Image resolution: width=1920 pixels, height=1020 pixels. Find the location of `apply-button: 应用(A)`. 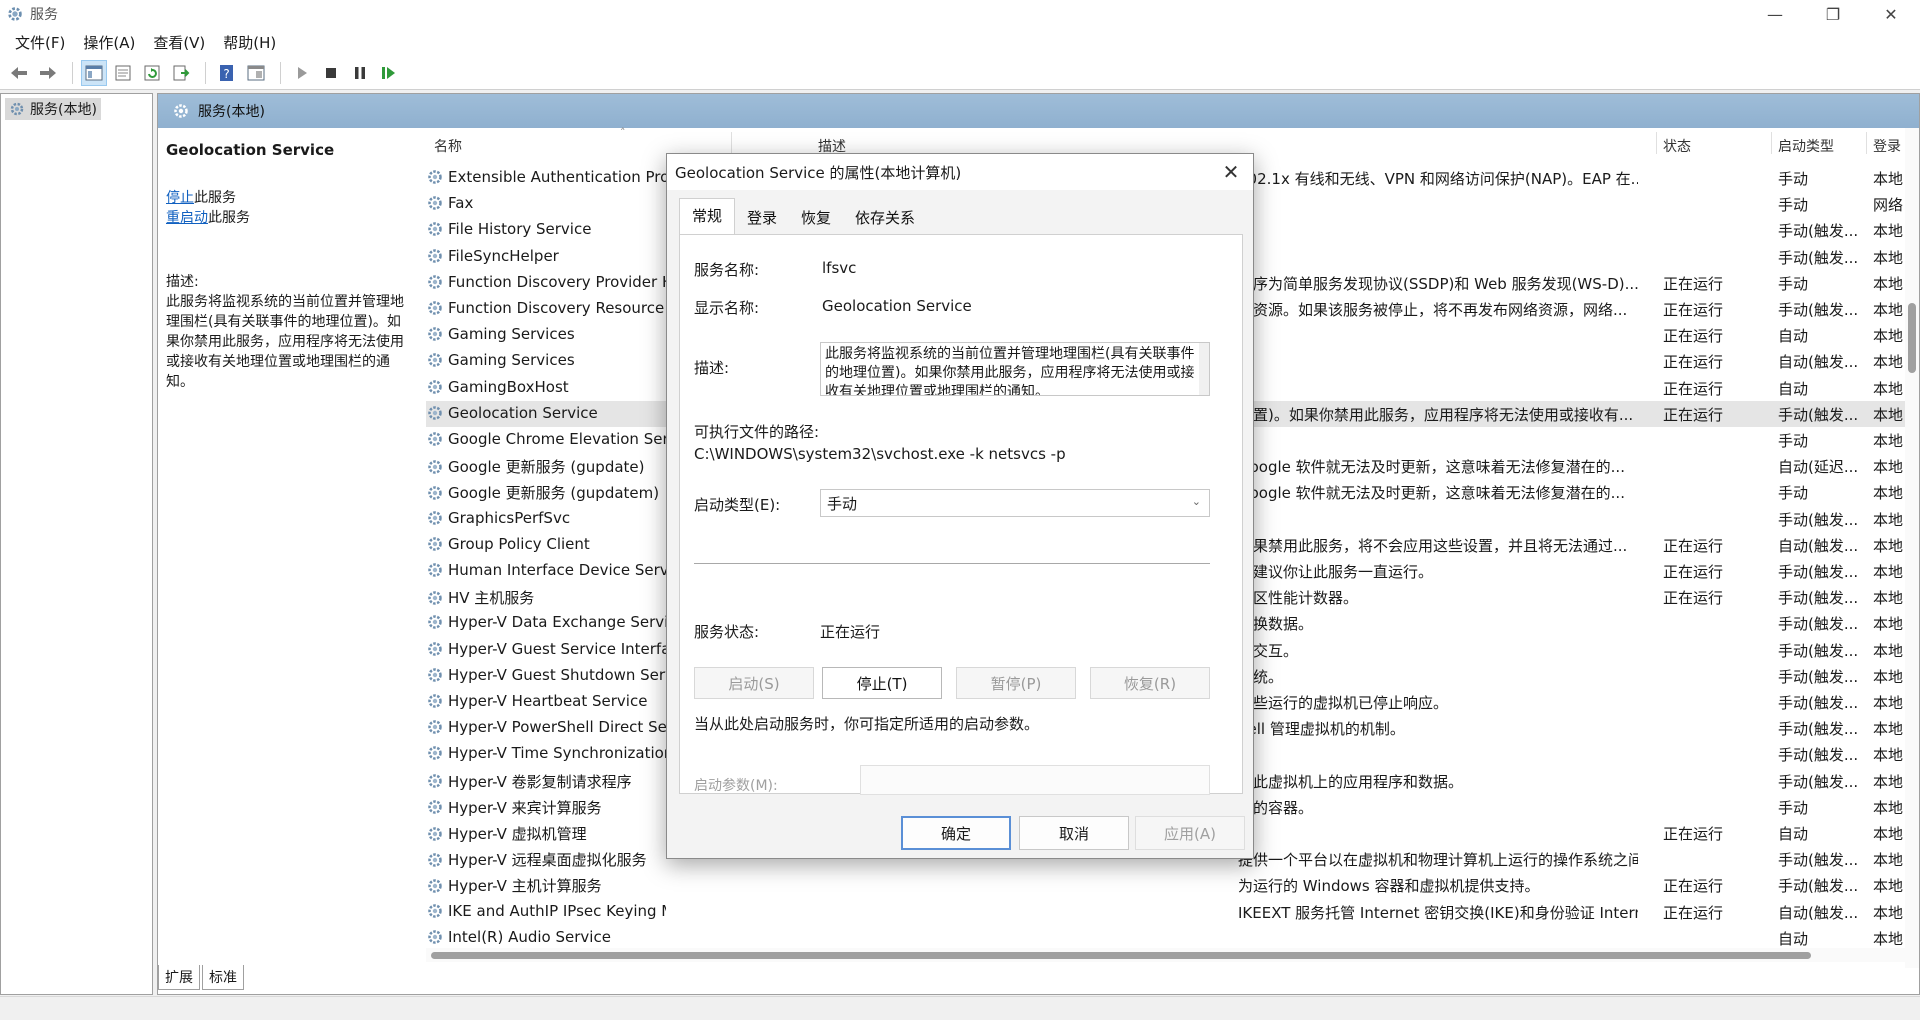

apply-button: 应用(A) is located at coordinates (1190, 833).